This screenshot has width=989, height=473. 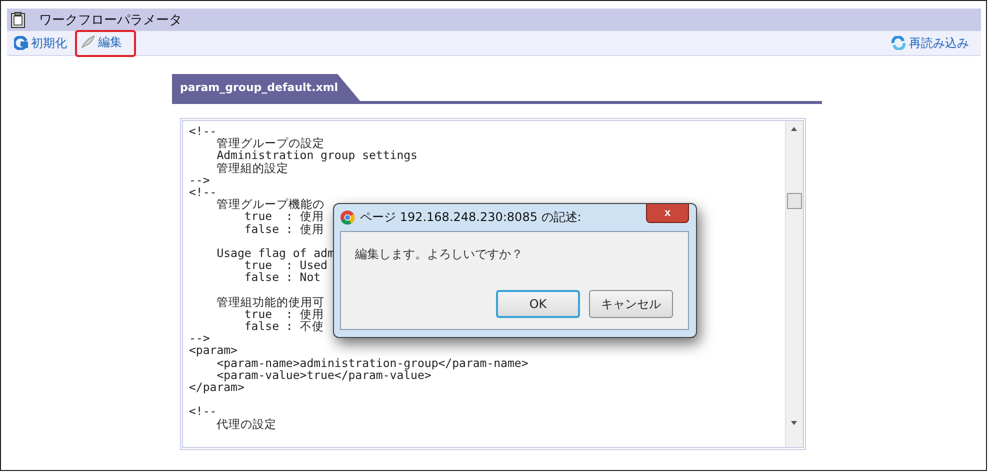 What do you see at coordinates (631, 304) in the screenshot?
I see `cancel-button: キャンセル` at bounding box center [631, 304].